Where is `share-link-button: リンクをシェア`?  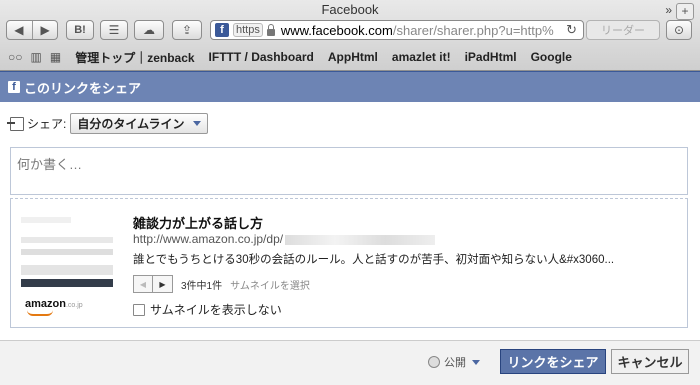 share-link-button: リンクをシェア is located at coordinates (553, 361).